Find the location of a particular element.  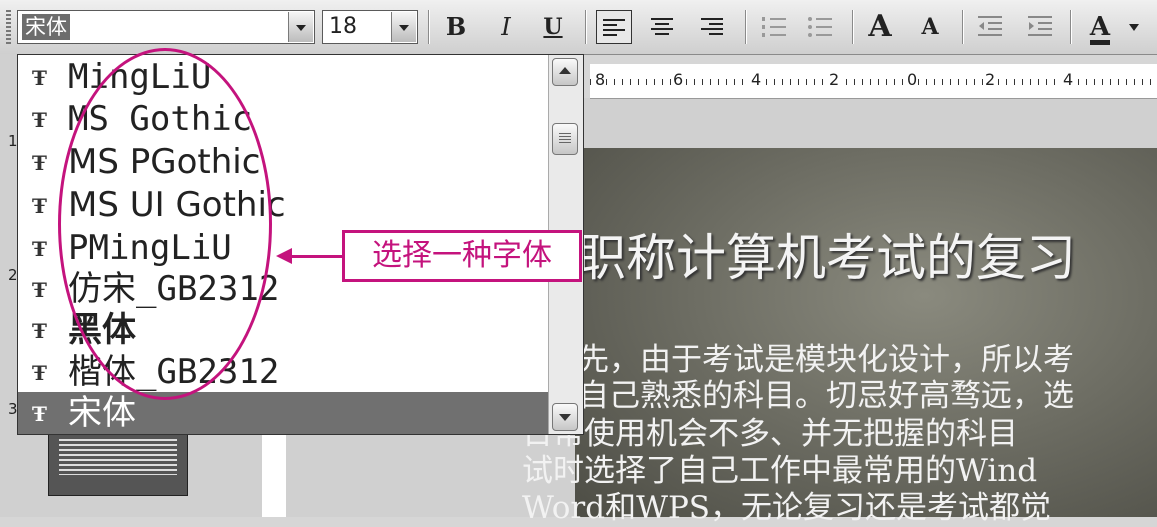

chevron-down-icon is located at coordinates (1134, 27).